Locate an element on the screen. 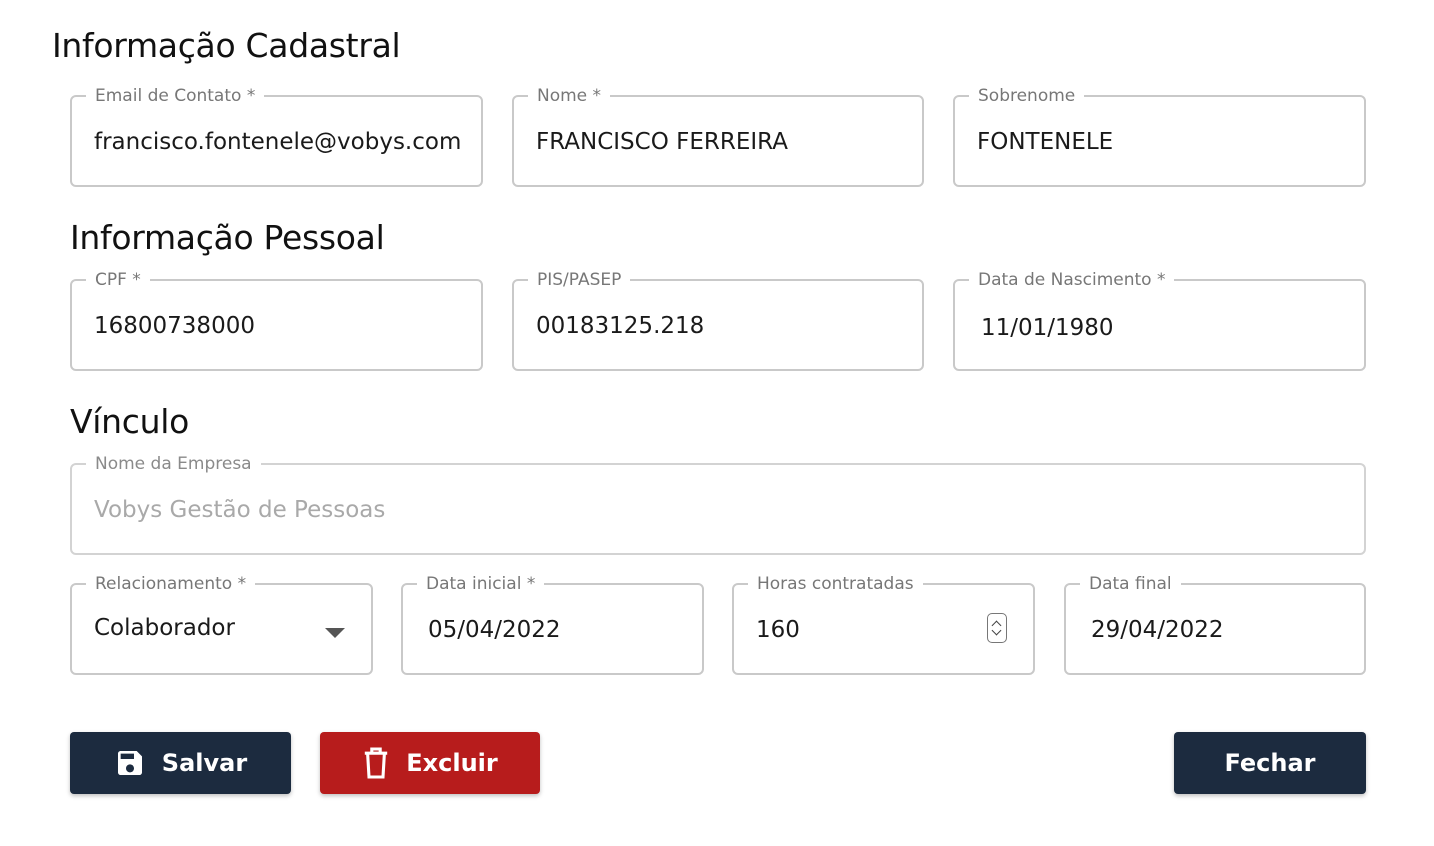  contracted-hours-field-label: Horas contratadas is located at coordinates (835, 584).